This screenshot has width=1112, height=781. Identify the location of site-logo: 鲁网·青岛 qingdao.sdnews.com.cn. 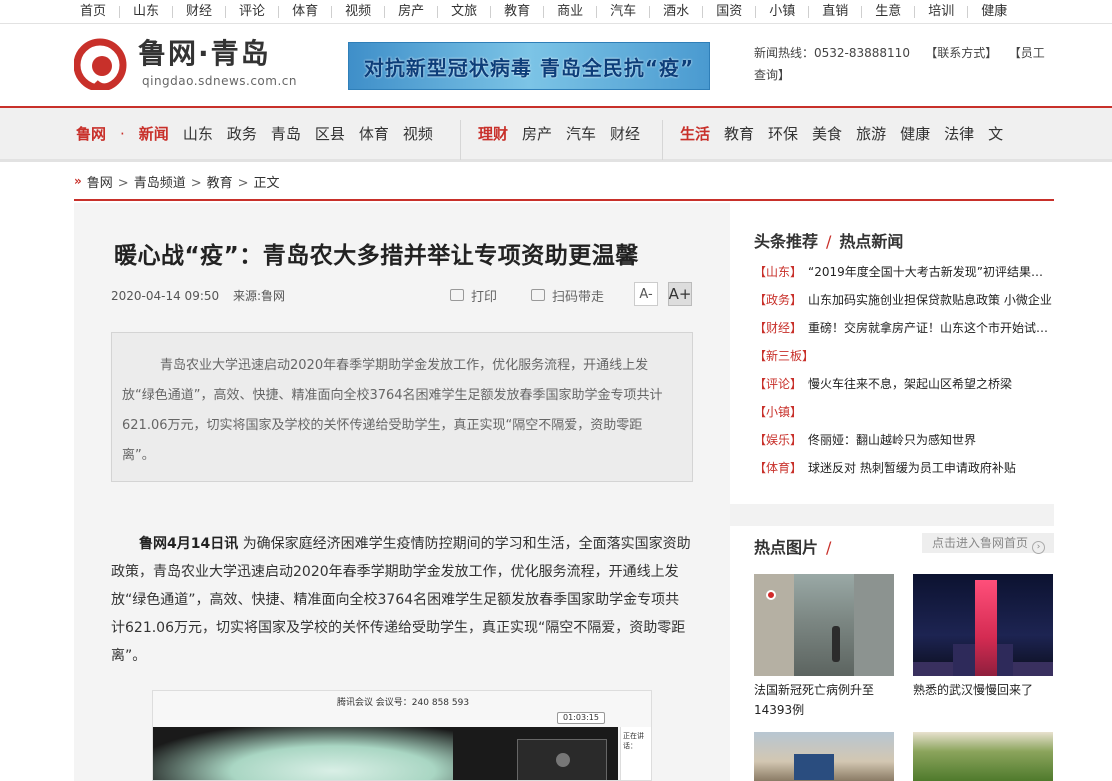
(189, 65).